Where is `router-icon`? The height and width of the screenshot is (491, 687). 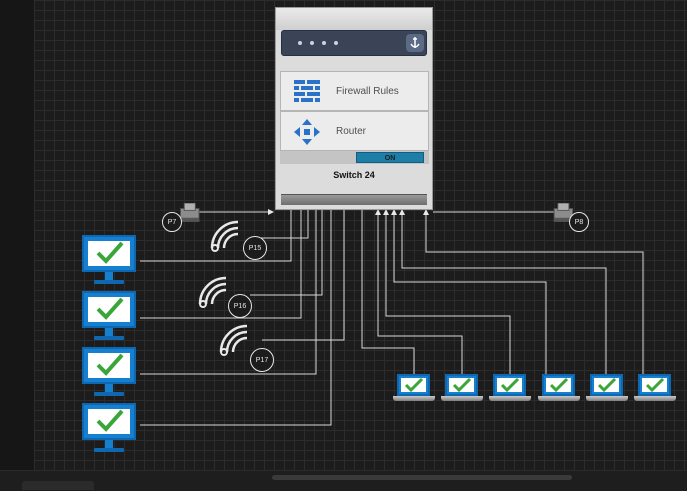 router-icon is located at coordinates (307, 132).